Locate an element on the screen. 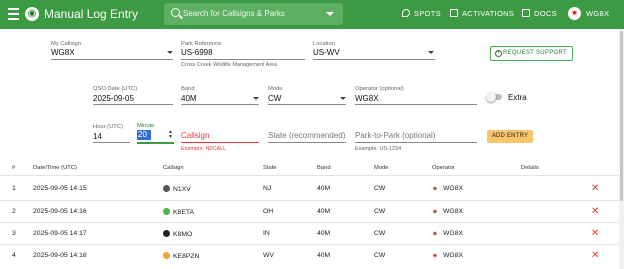 Image resolution: width=624 pixels, height=269 pixels. state-input: State (recommended) is located at coordinates (306, 135).